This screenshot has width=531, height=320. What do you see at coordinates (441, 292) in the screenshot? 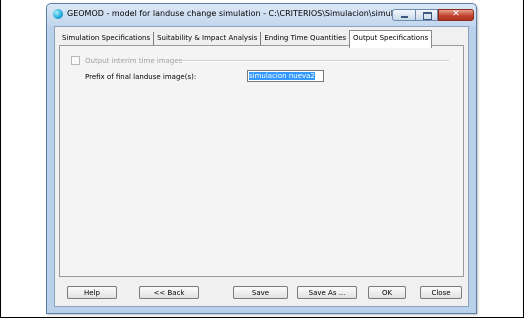
I see `close-button: Close` at bounding box center [441, 292].